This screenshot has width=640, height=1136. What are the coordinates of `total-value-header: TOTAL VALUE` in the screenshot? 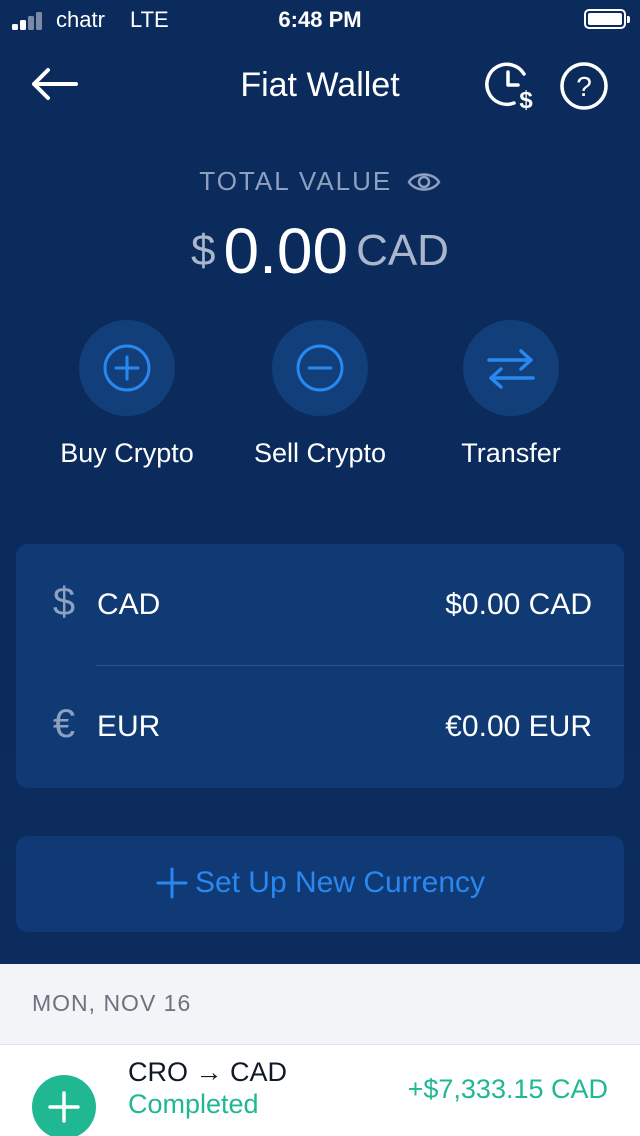 It's located at (320, 181).